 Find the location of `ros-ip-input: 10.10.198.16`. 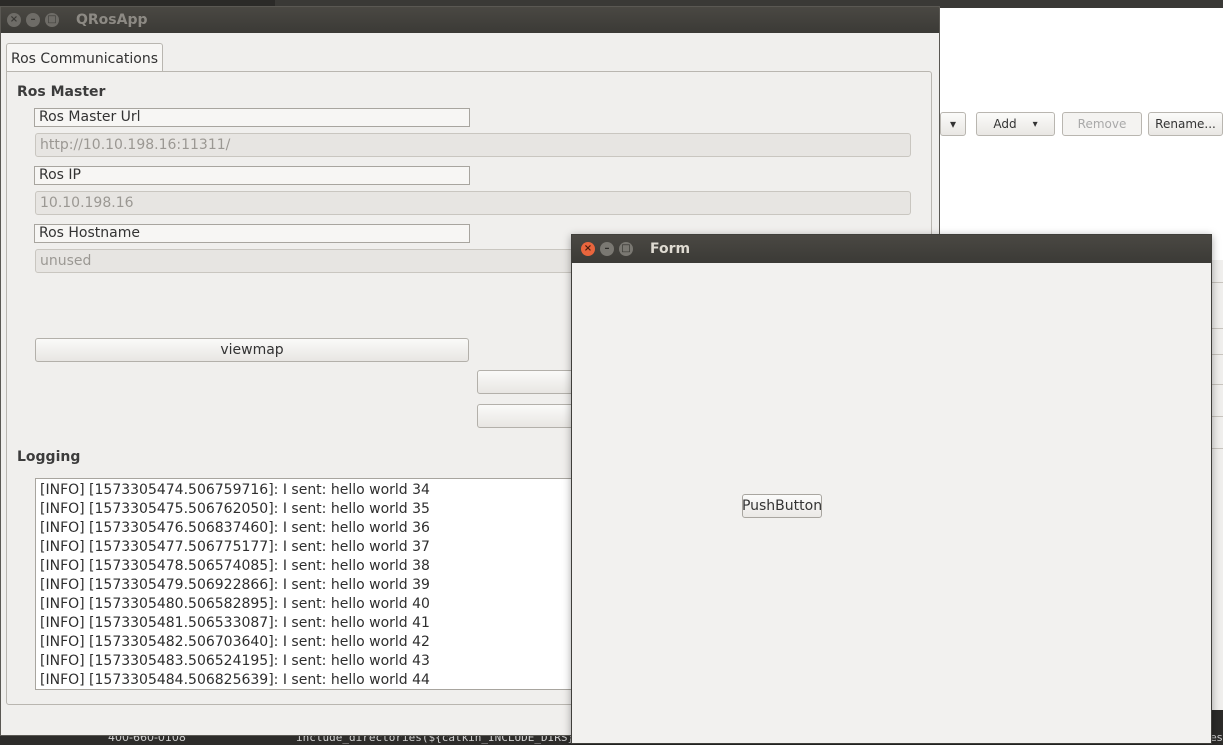

ros-ip-input: 10.10.198.16 is located at coordinates (473, 203).